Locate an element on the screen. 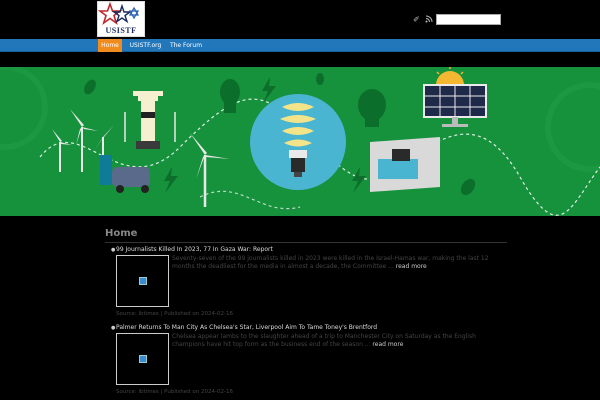  page-title: Home is located at coordinates (121, 233).